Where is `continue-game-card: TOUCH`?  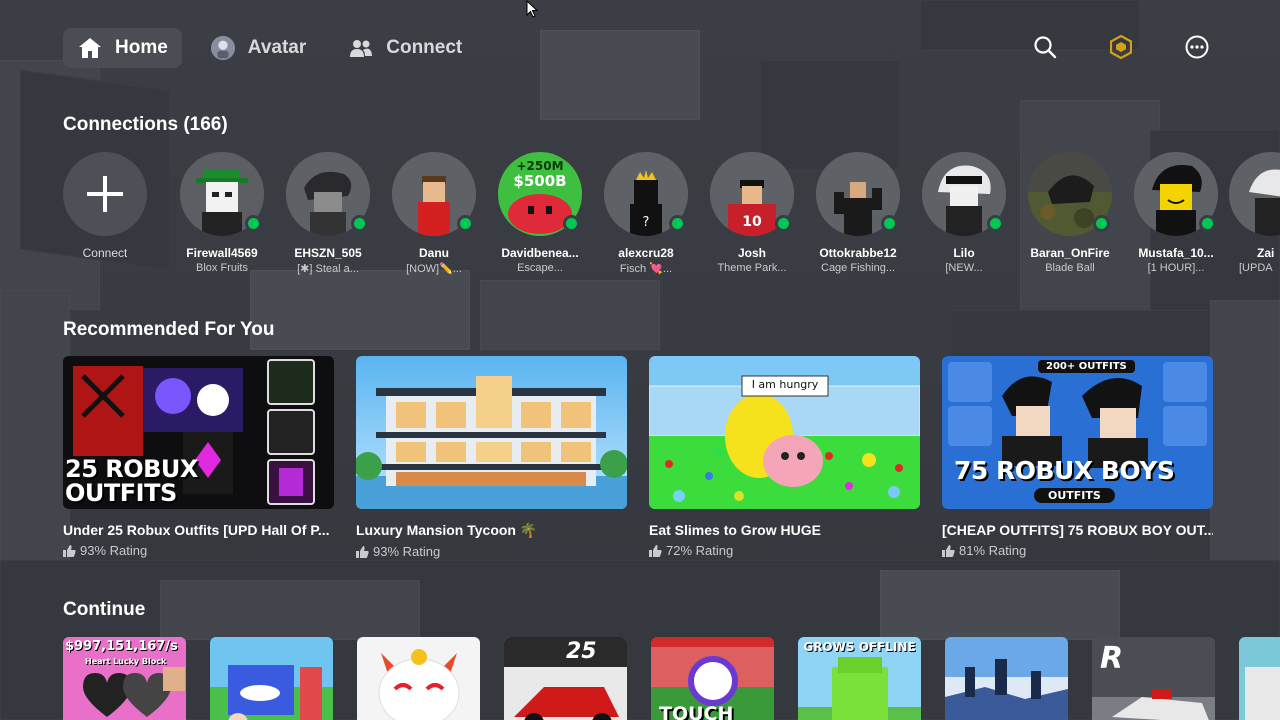 continue-game-card: TOUCH is located at coordinates (712, 678).